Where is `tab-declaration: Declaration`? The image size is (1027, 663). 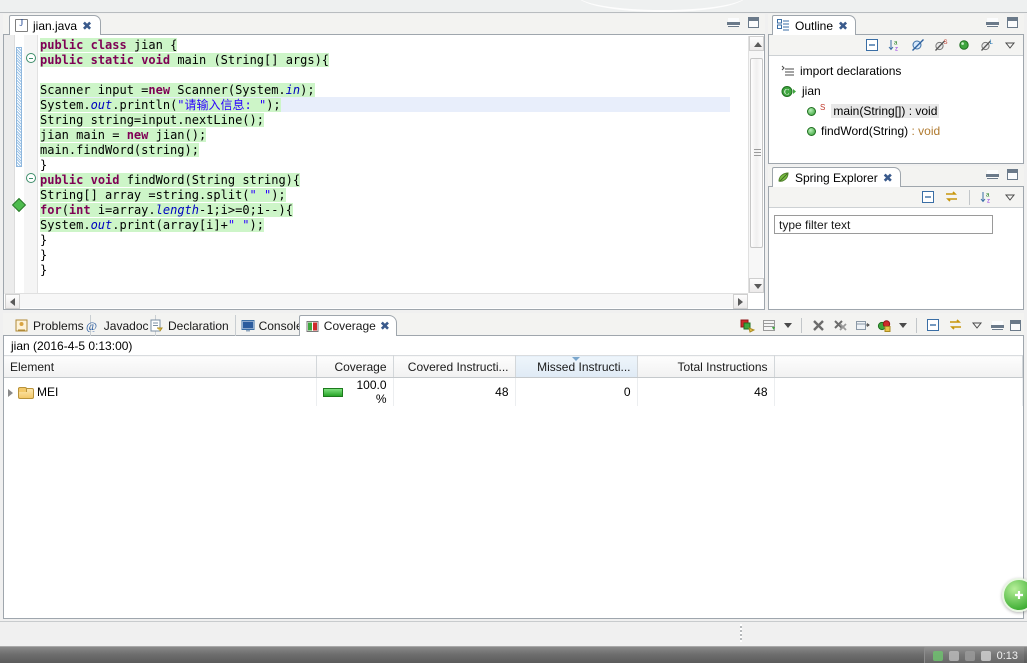
tab-declaration: Declaration is located at coordinates (190, 325).